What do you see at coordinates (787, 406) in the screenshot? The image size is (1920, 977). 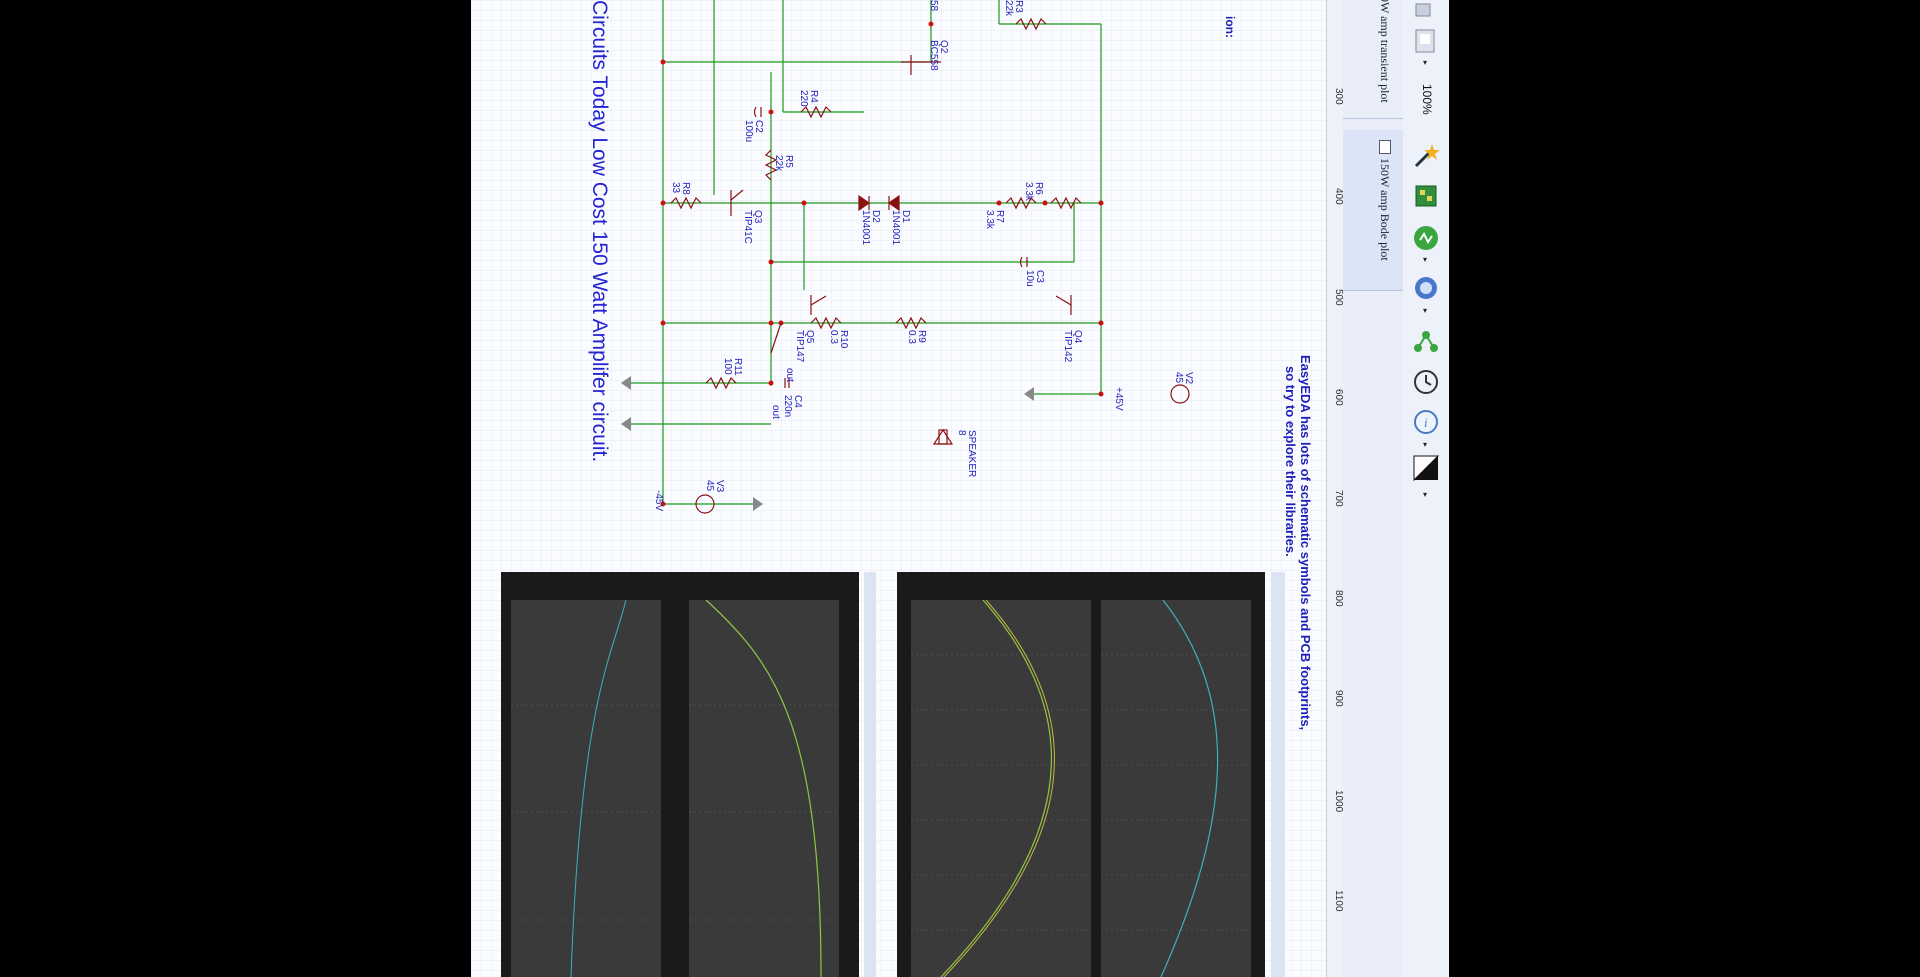 I see `svg-text: 220n` at bounding box center [787, 406].